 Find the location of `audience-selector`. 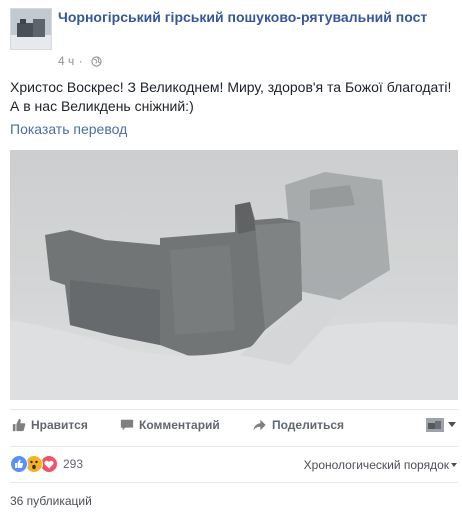

audience-selector is located at coordinates (441, 425).